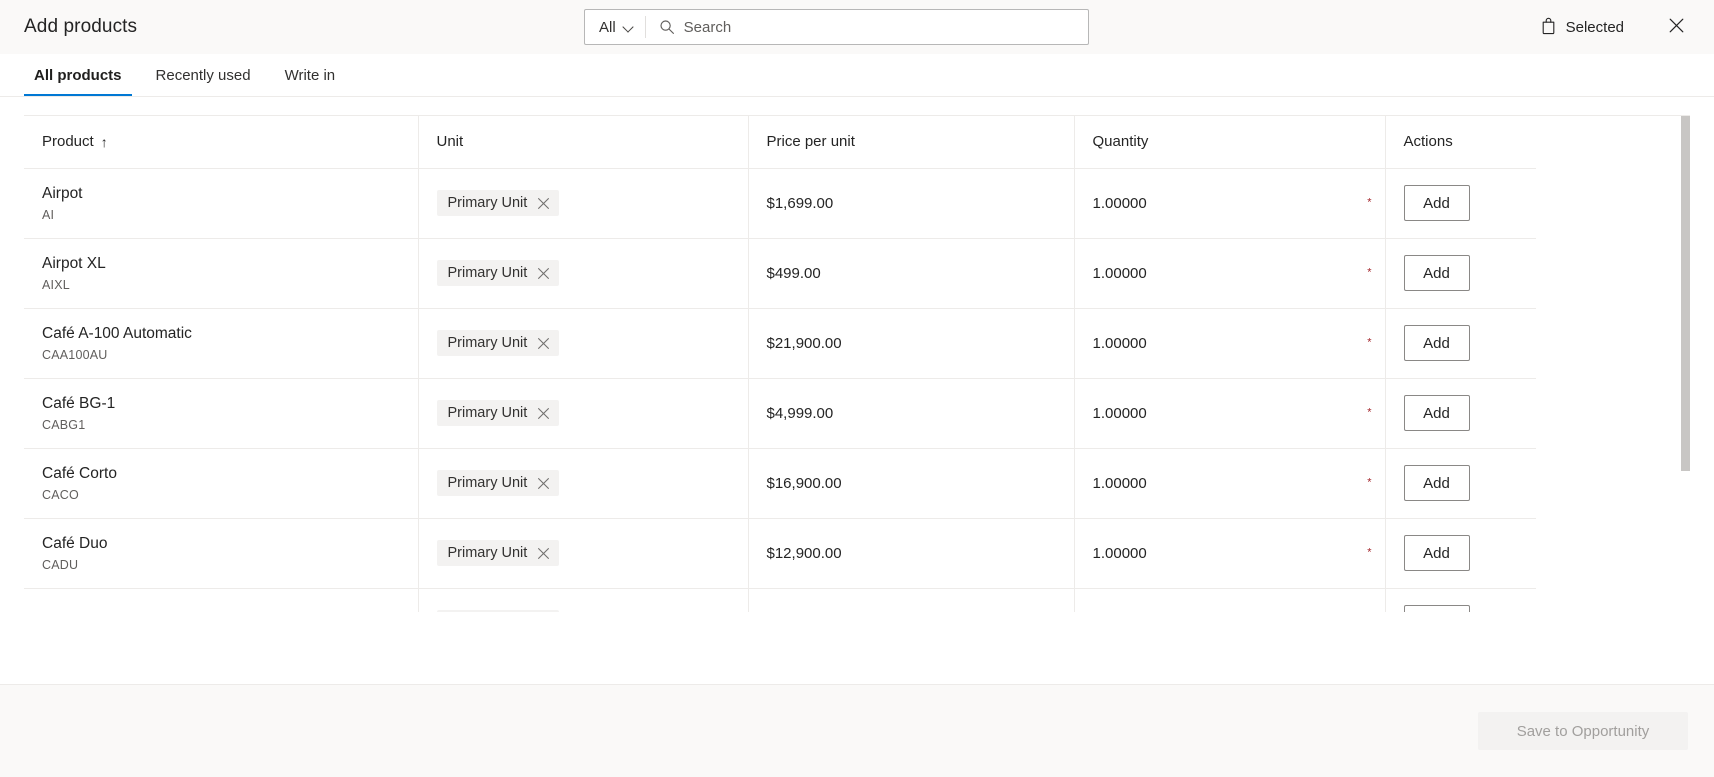 The height and width of the screenshot is (777, 1714). Describe the element at coordinates (1594, 27) in the screenshot. I see `selected-label: Selected` at that location.